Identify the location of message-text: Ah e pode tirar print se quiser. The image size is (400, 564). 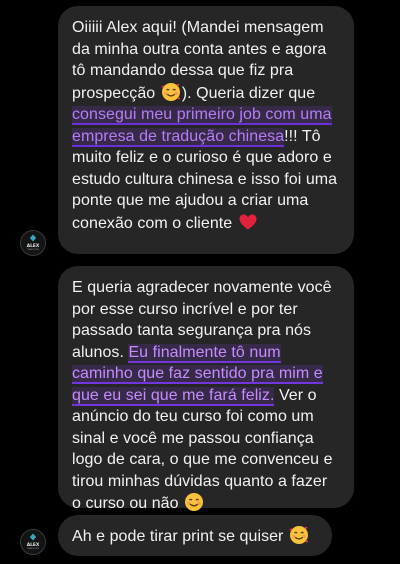
(180, 536).